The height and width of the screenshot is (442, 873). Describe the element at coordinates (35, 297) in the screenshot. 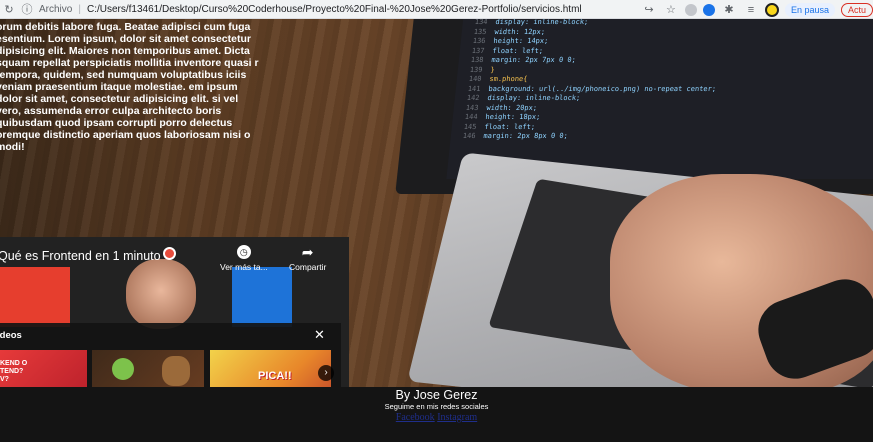

I see `video-frame-red` at that location.